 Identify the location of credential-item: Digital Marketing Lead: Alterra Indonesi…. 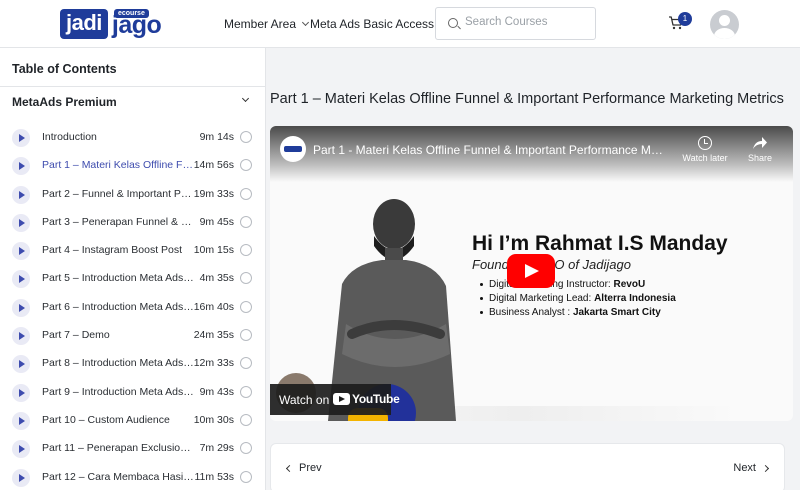
(578, 299).